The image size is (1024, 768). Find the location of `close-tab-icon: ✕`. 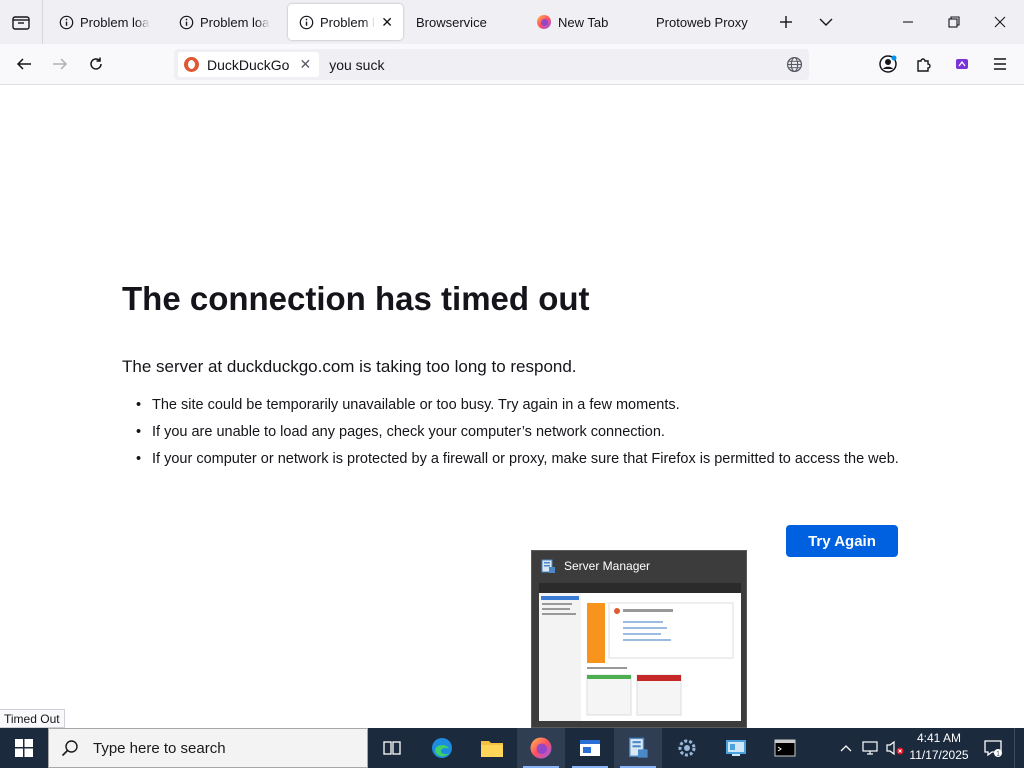

close-tab-icon: ✕ is located at coordinates (387, 22).